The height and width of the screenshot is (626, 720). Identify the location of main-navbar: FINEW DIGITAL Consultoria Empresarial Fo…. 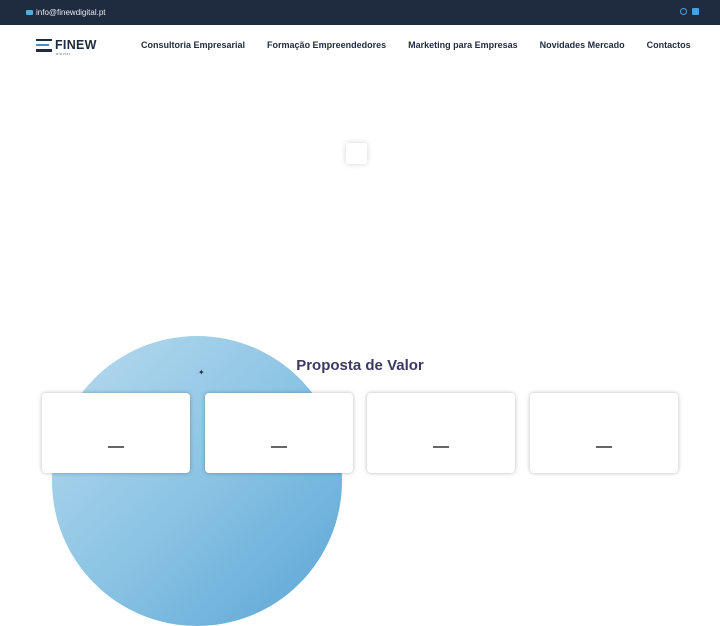
(360, 45).